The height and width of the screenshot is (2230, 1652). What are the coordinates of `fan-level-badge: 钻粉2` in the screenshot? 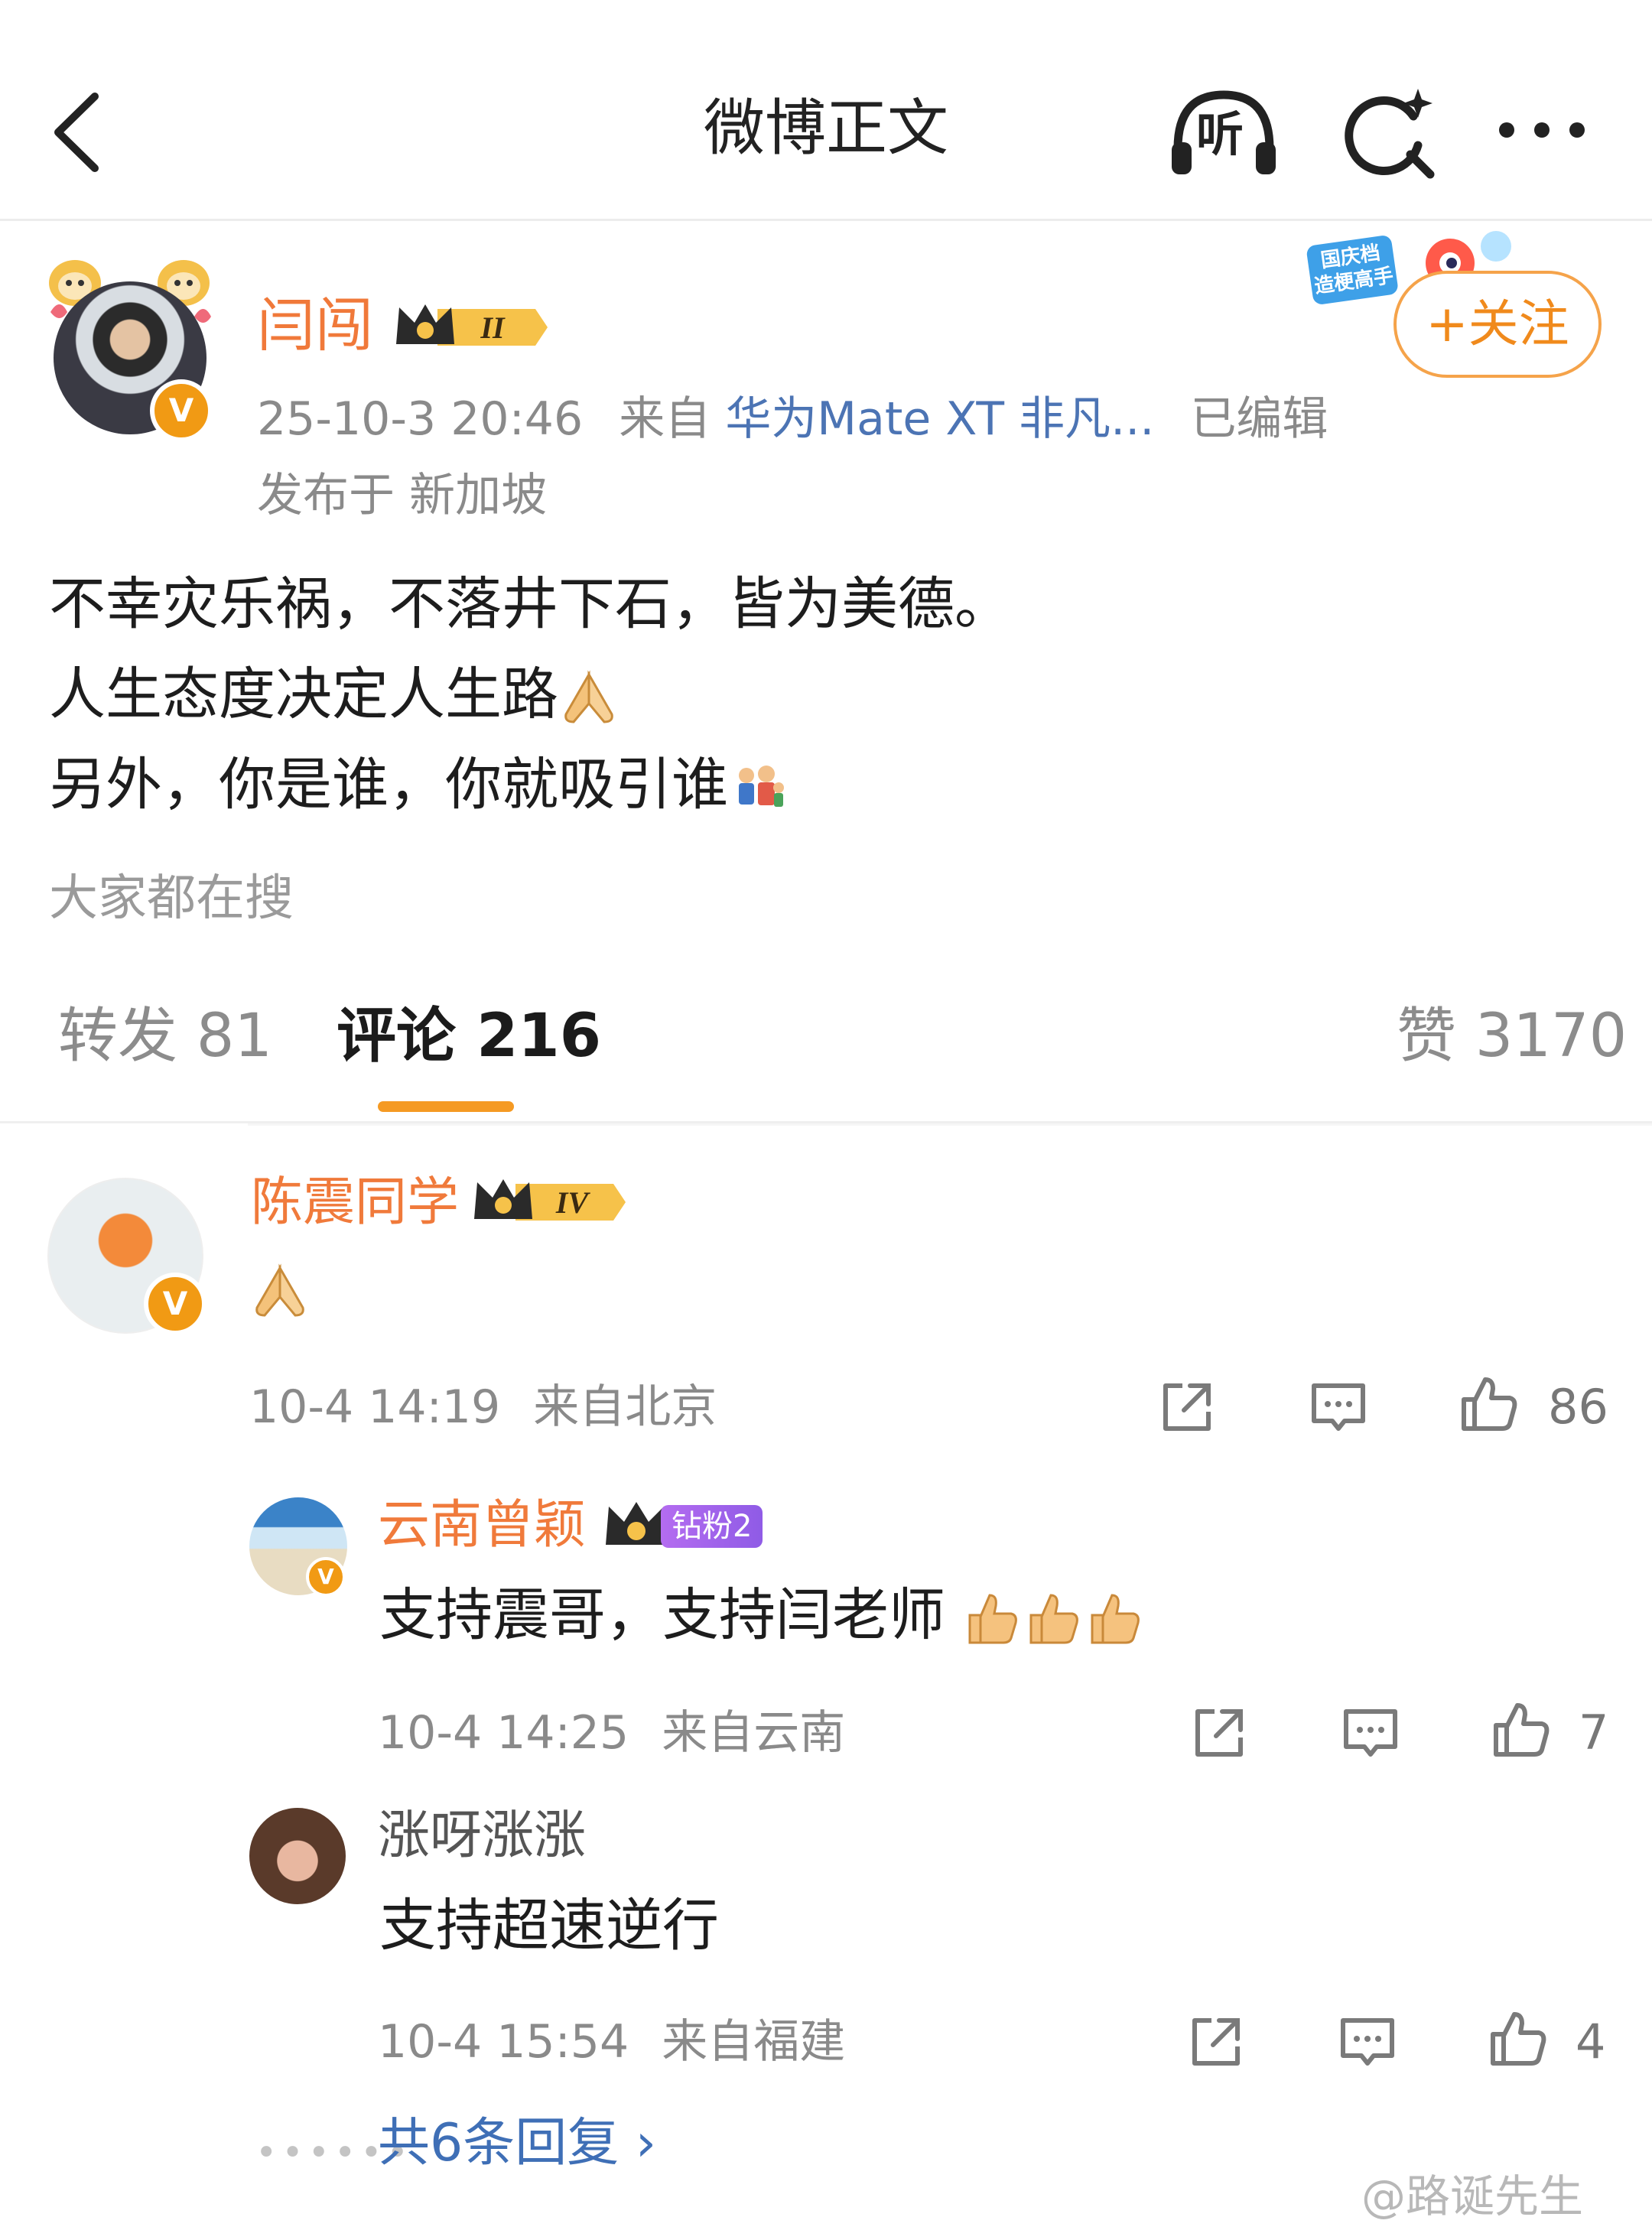 It's located at (712, 1526).